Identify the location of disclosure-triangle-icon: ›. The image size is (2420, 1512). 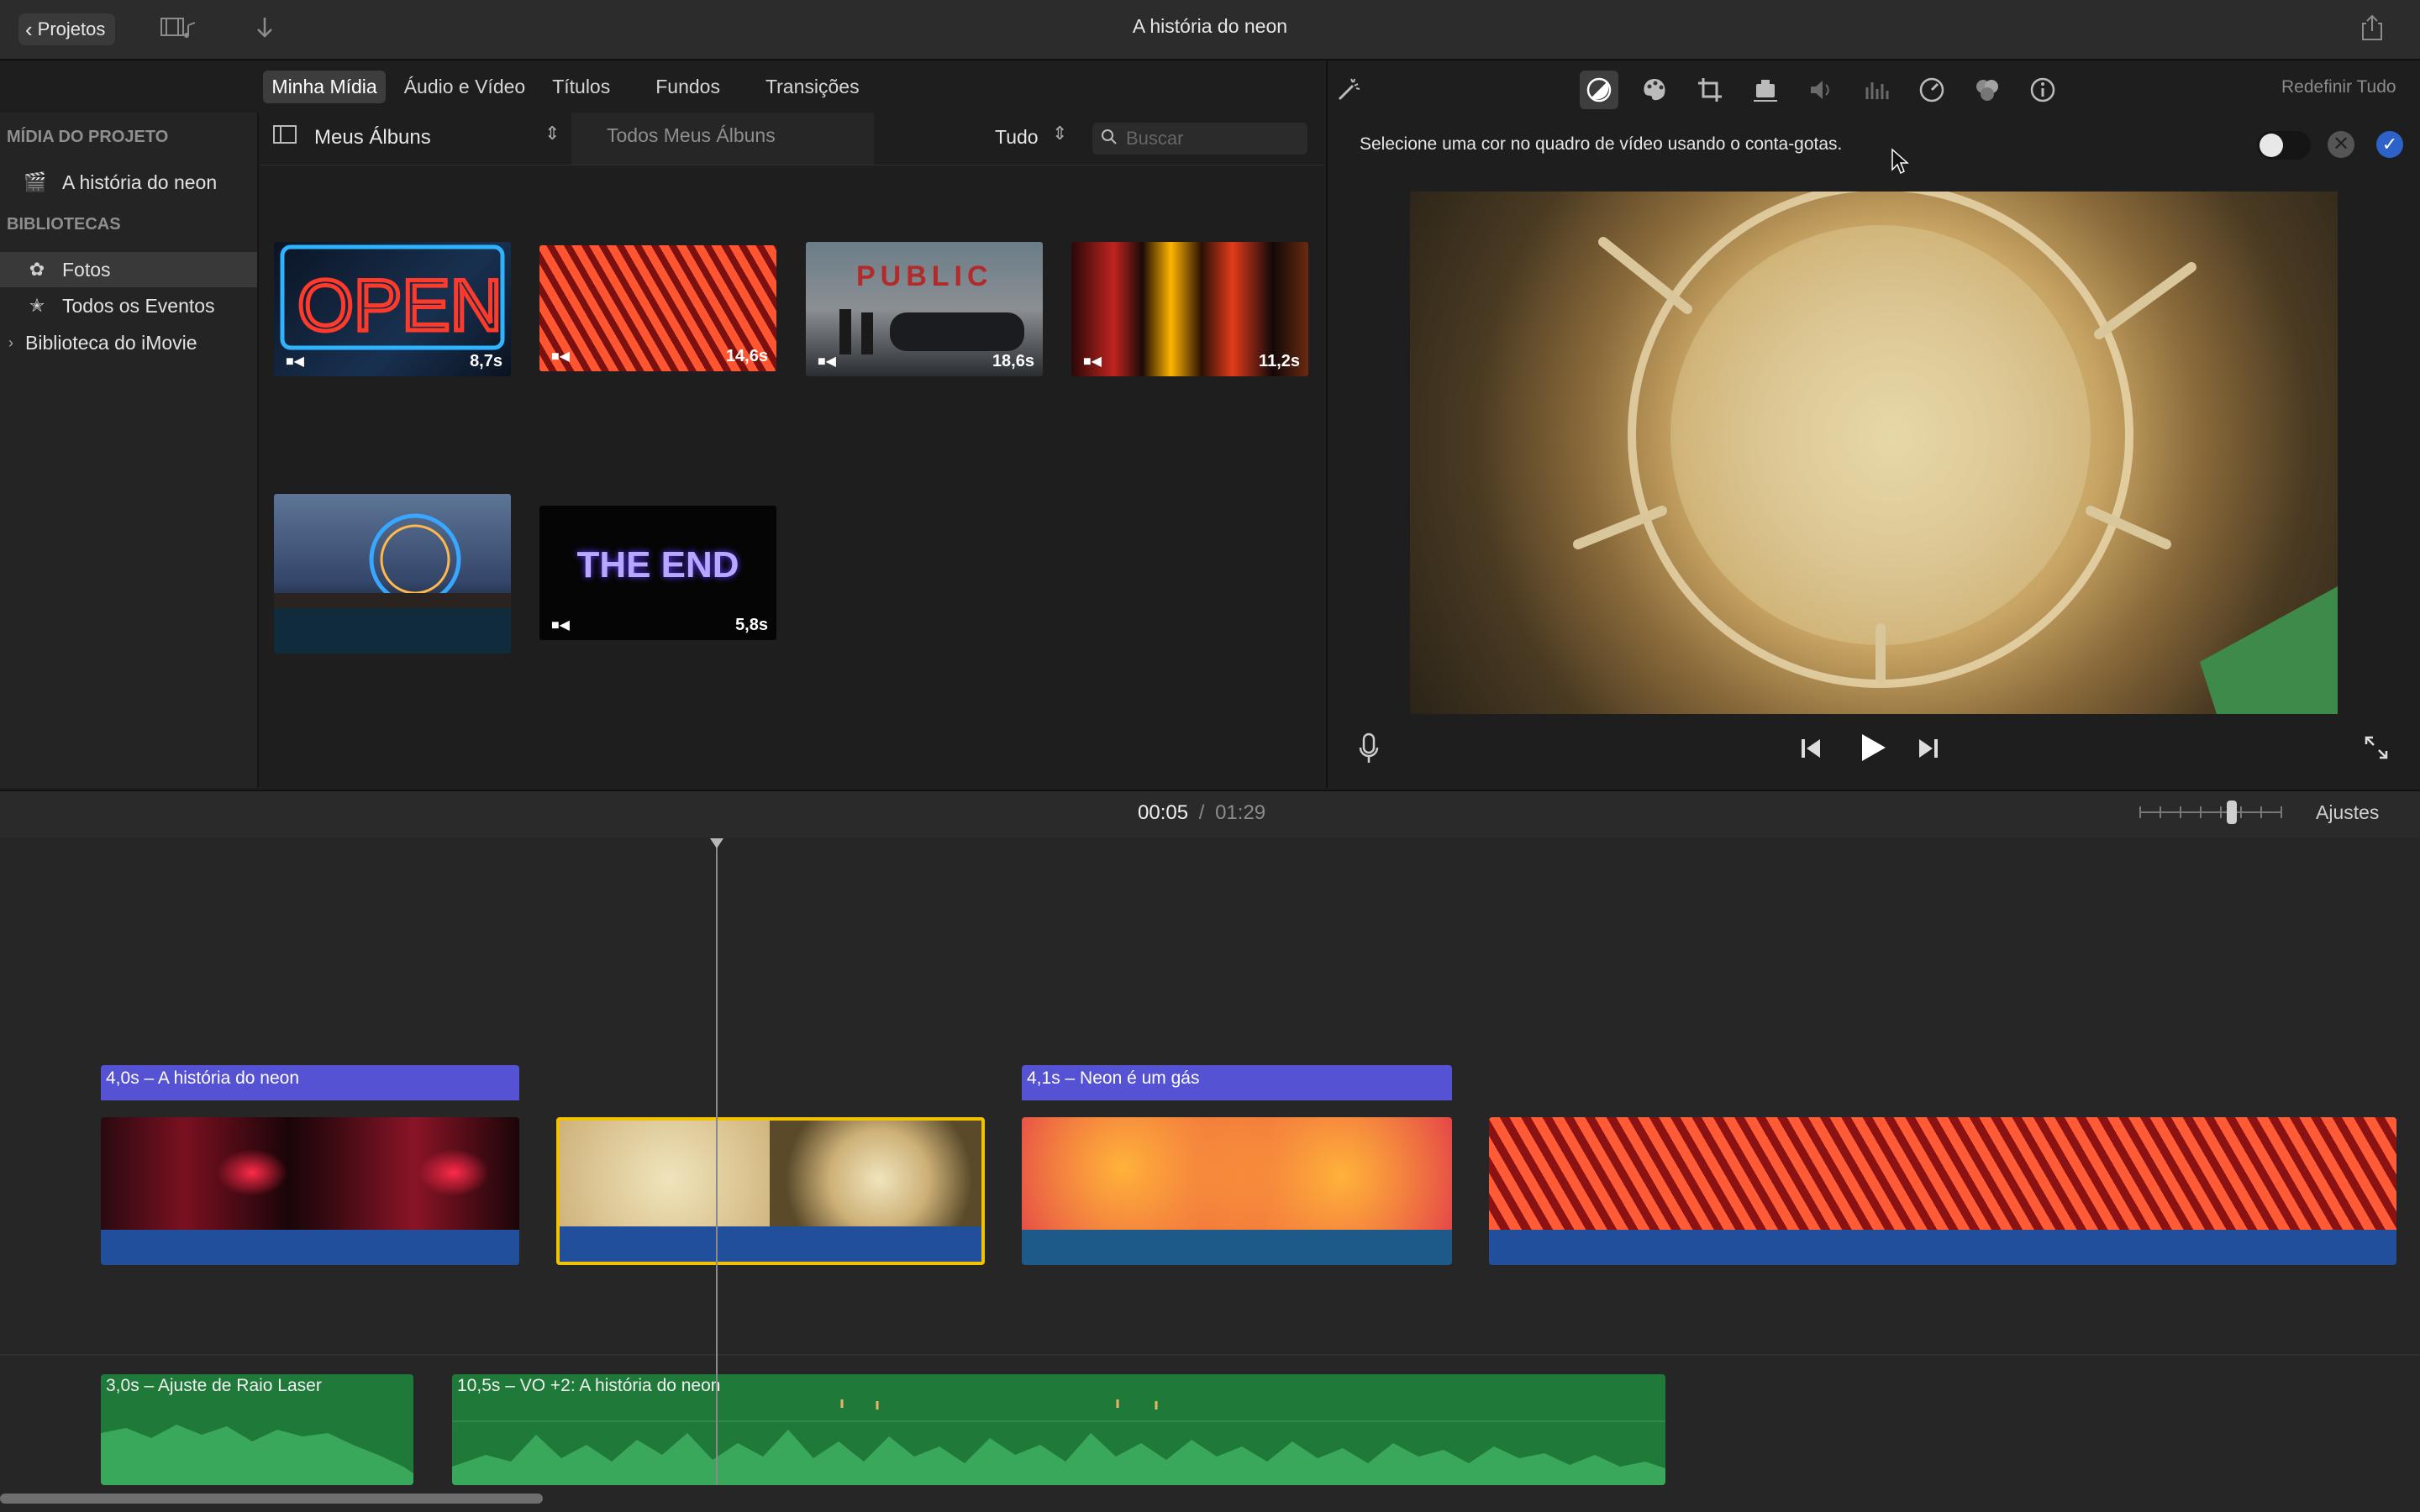
(11, 343).